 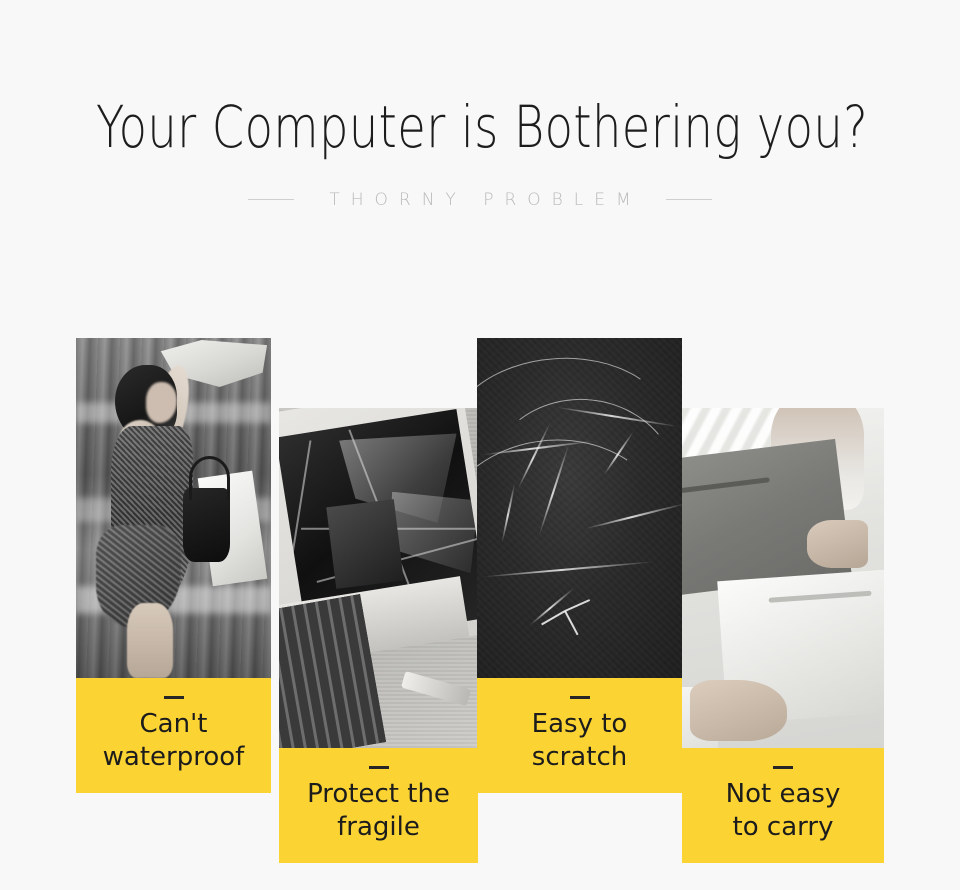 I want to click on card-label-text: Not easy to carry, so click(x=783, y=811).